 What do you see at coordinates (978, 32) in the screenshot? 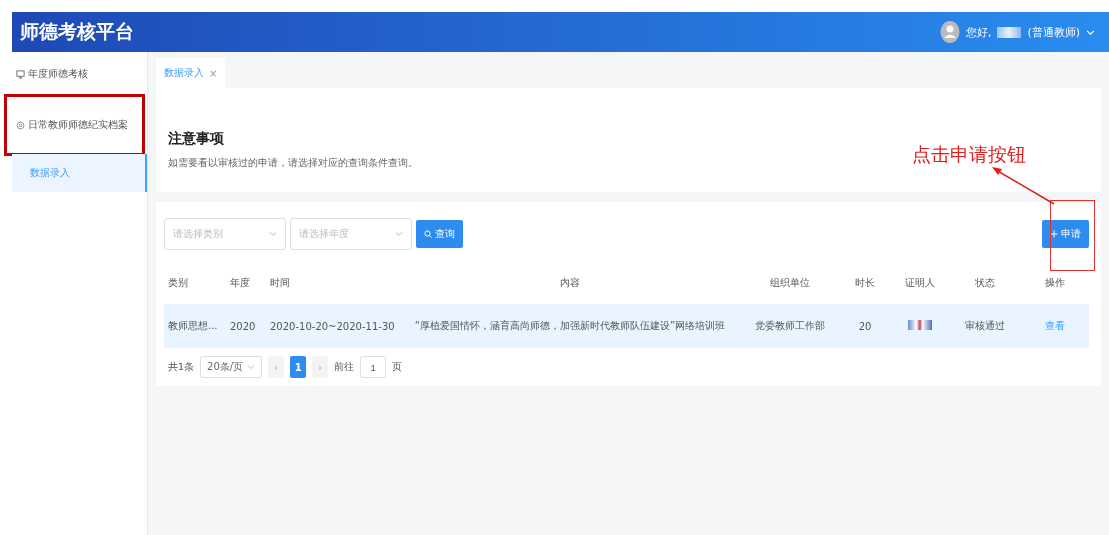
I see `greeting-text: 您好,` at bounding box center [978, 32].